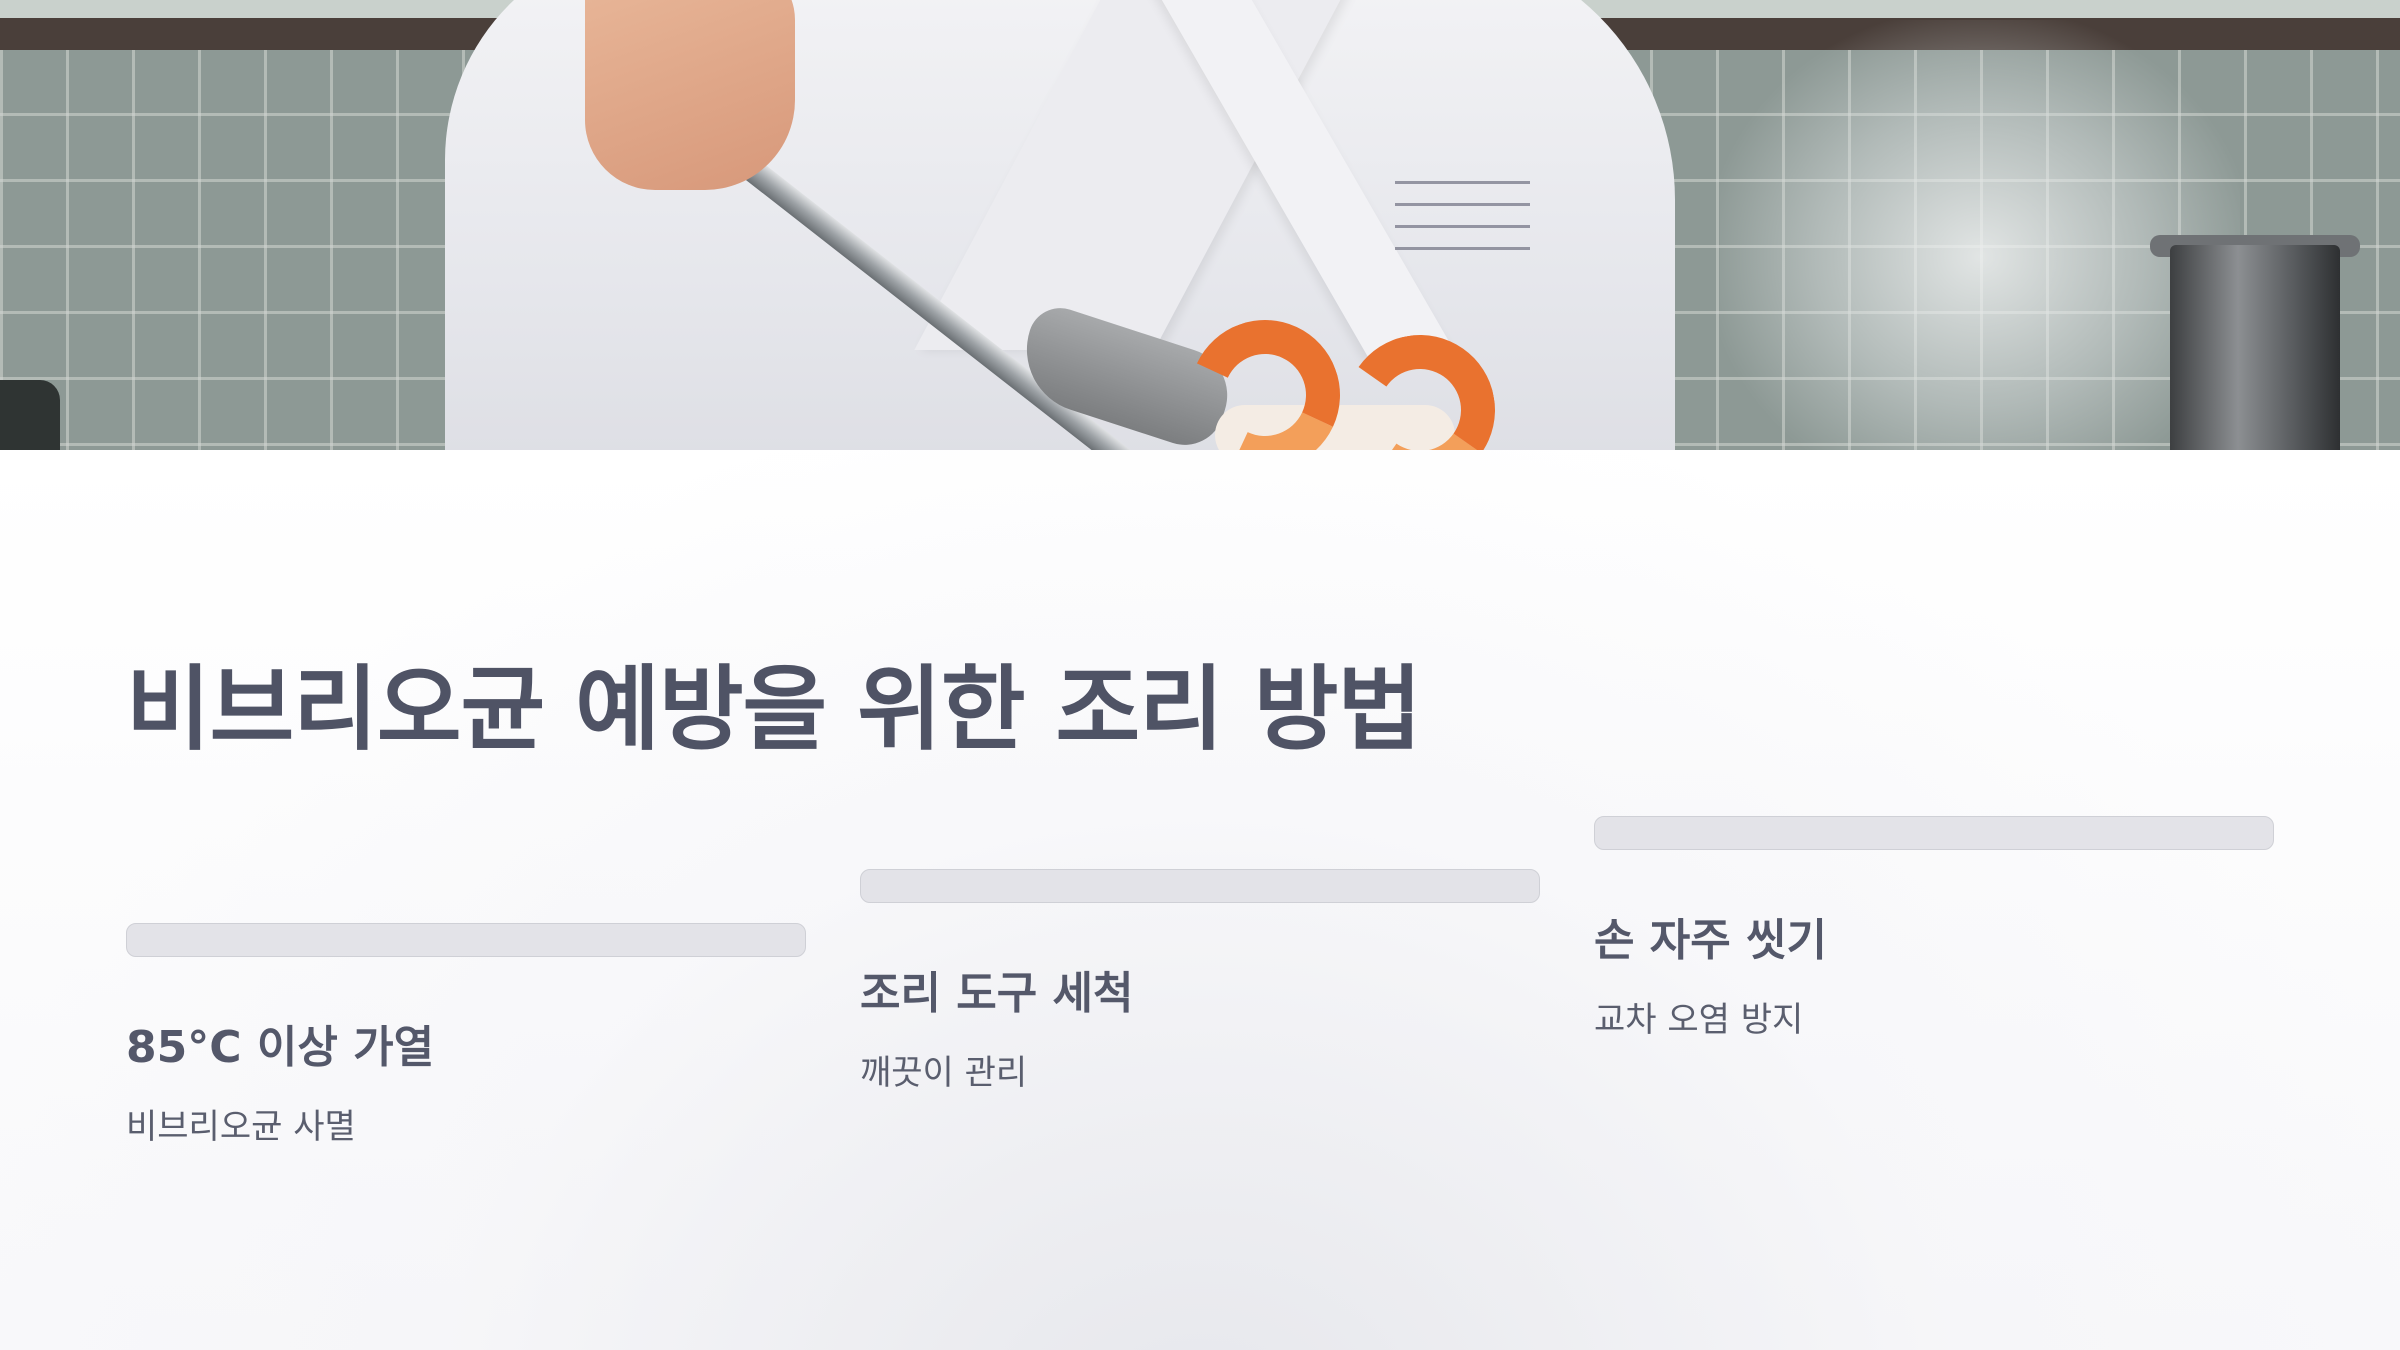 Image resolution: width=2400 pixels, height=1350 pixels. Describe the element at coordinates (1711, 940) in the screenshot. I see `card-heading: 손 자주 씻기` at that location.